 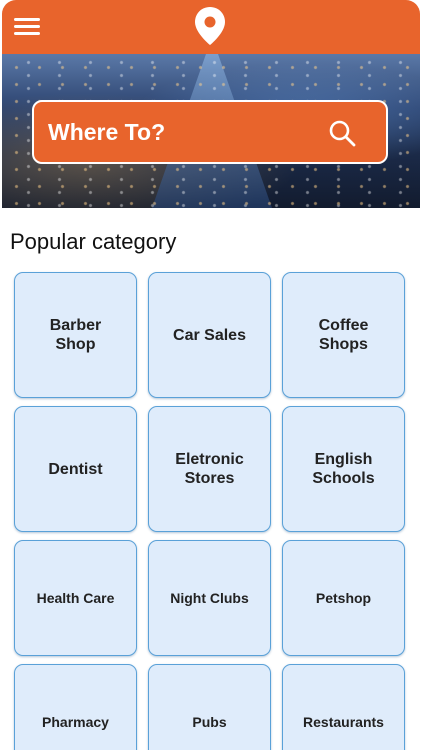 I want to click on category-label: Eletronic Stores, so click(x=209, y=469).